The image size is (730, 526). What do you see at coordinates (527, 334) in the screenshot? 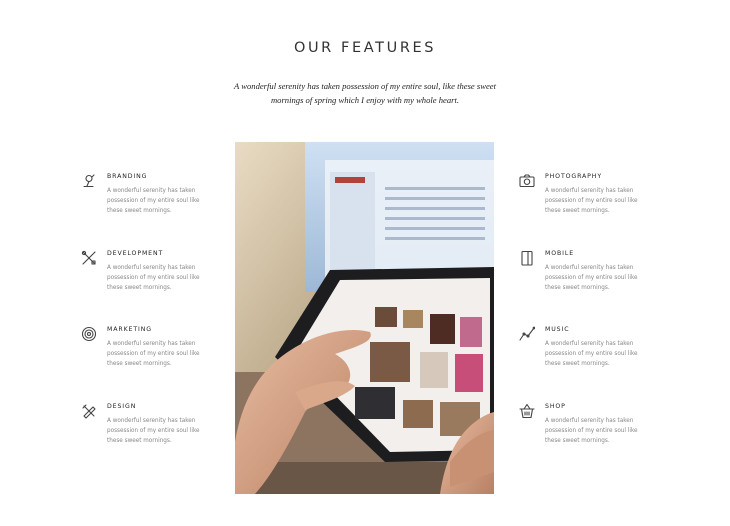
I see `chart-line-icon` at bounding box center [527, 334].